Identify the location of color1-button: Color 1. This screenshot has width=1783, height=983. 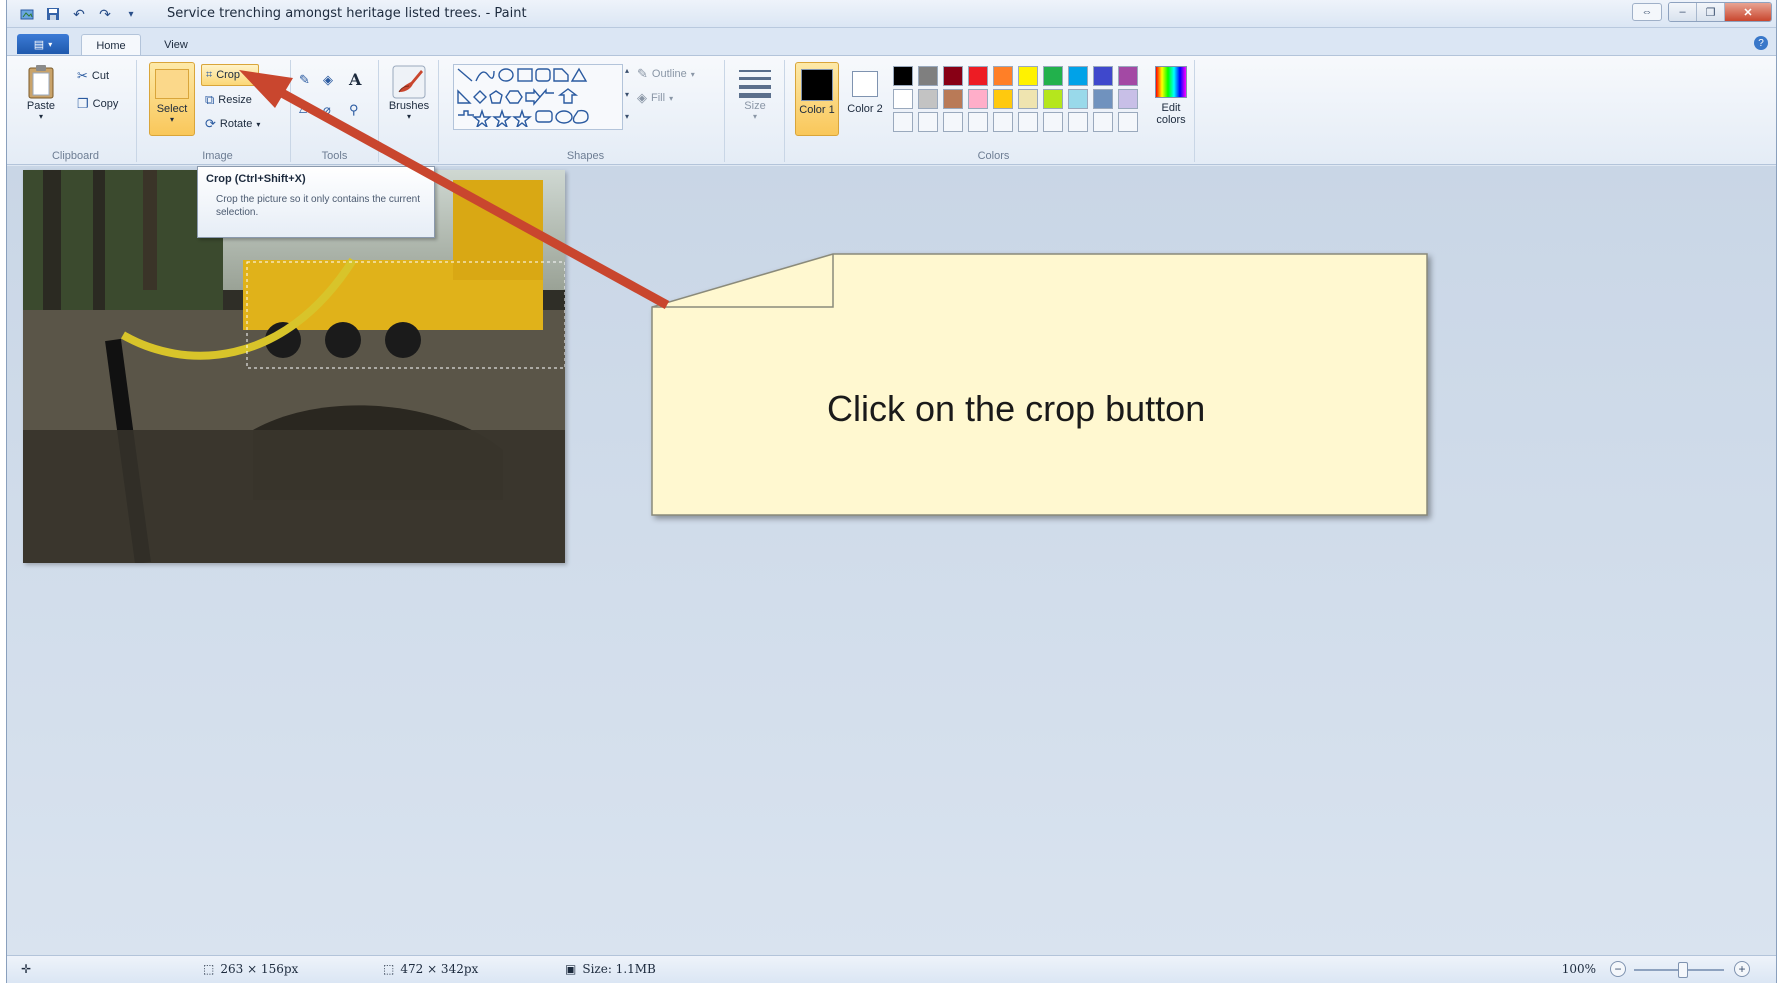
(817, 99).